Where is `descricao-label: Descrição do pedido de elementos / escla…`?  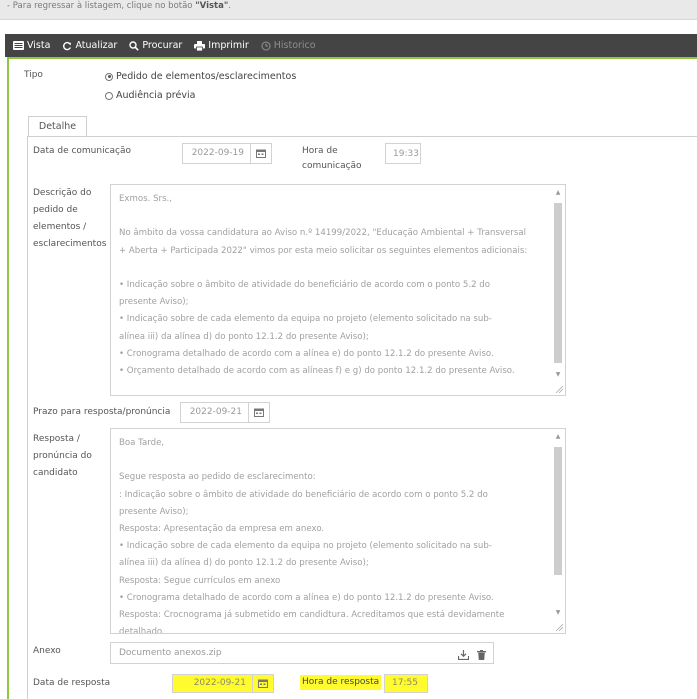
descricao-label: Descrição do pedido de elementos / escla… is located at coordinates (70, 218).